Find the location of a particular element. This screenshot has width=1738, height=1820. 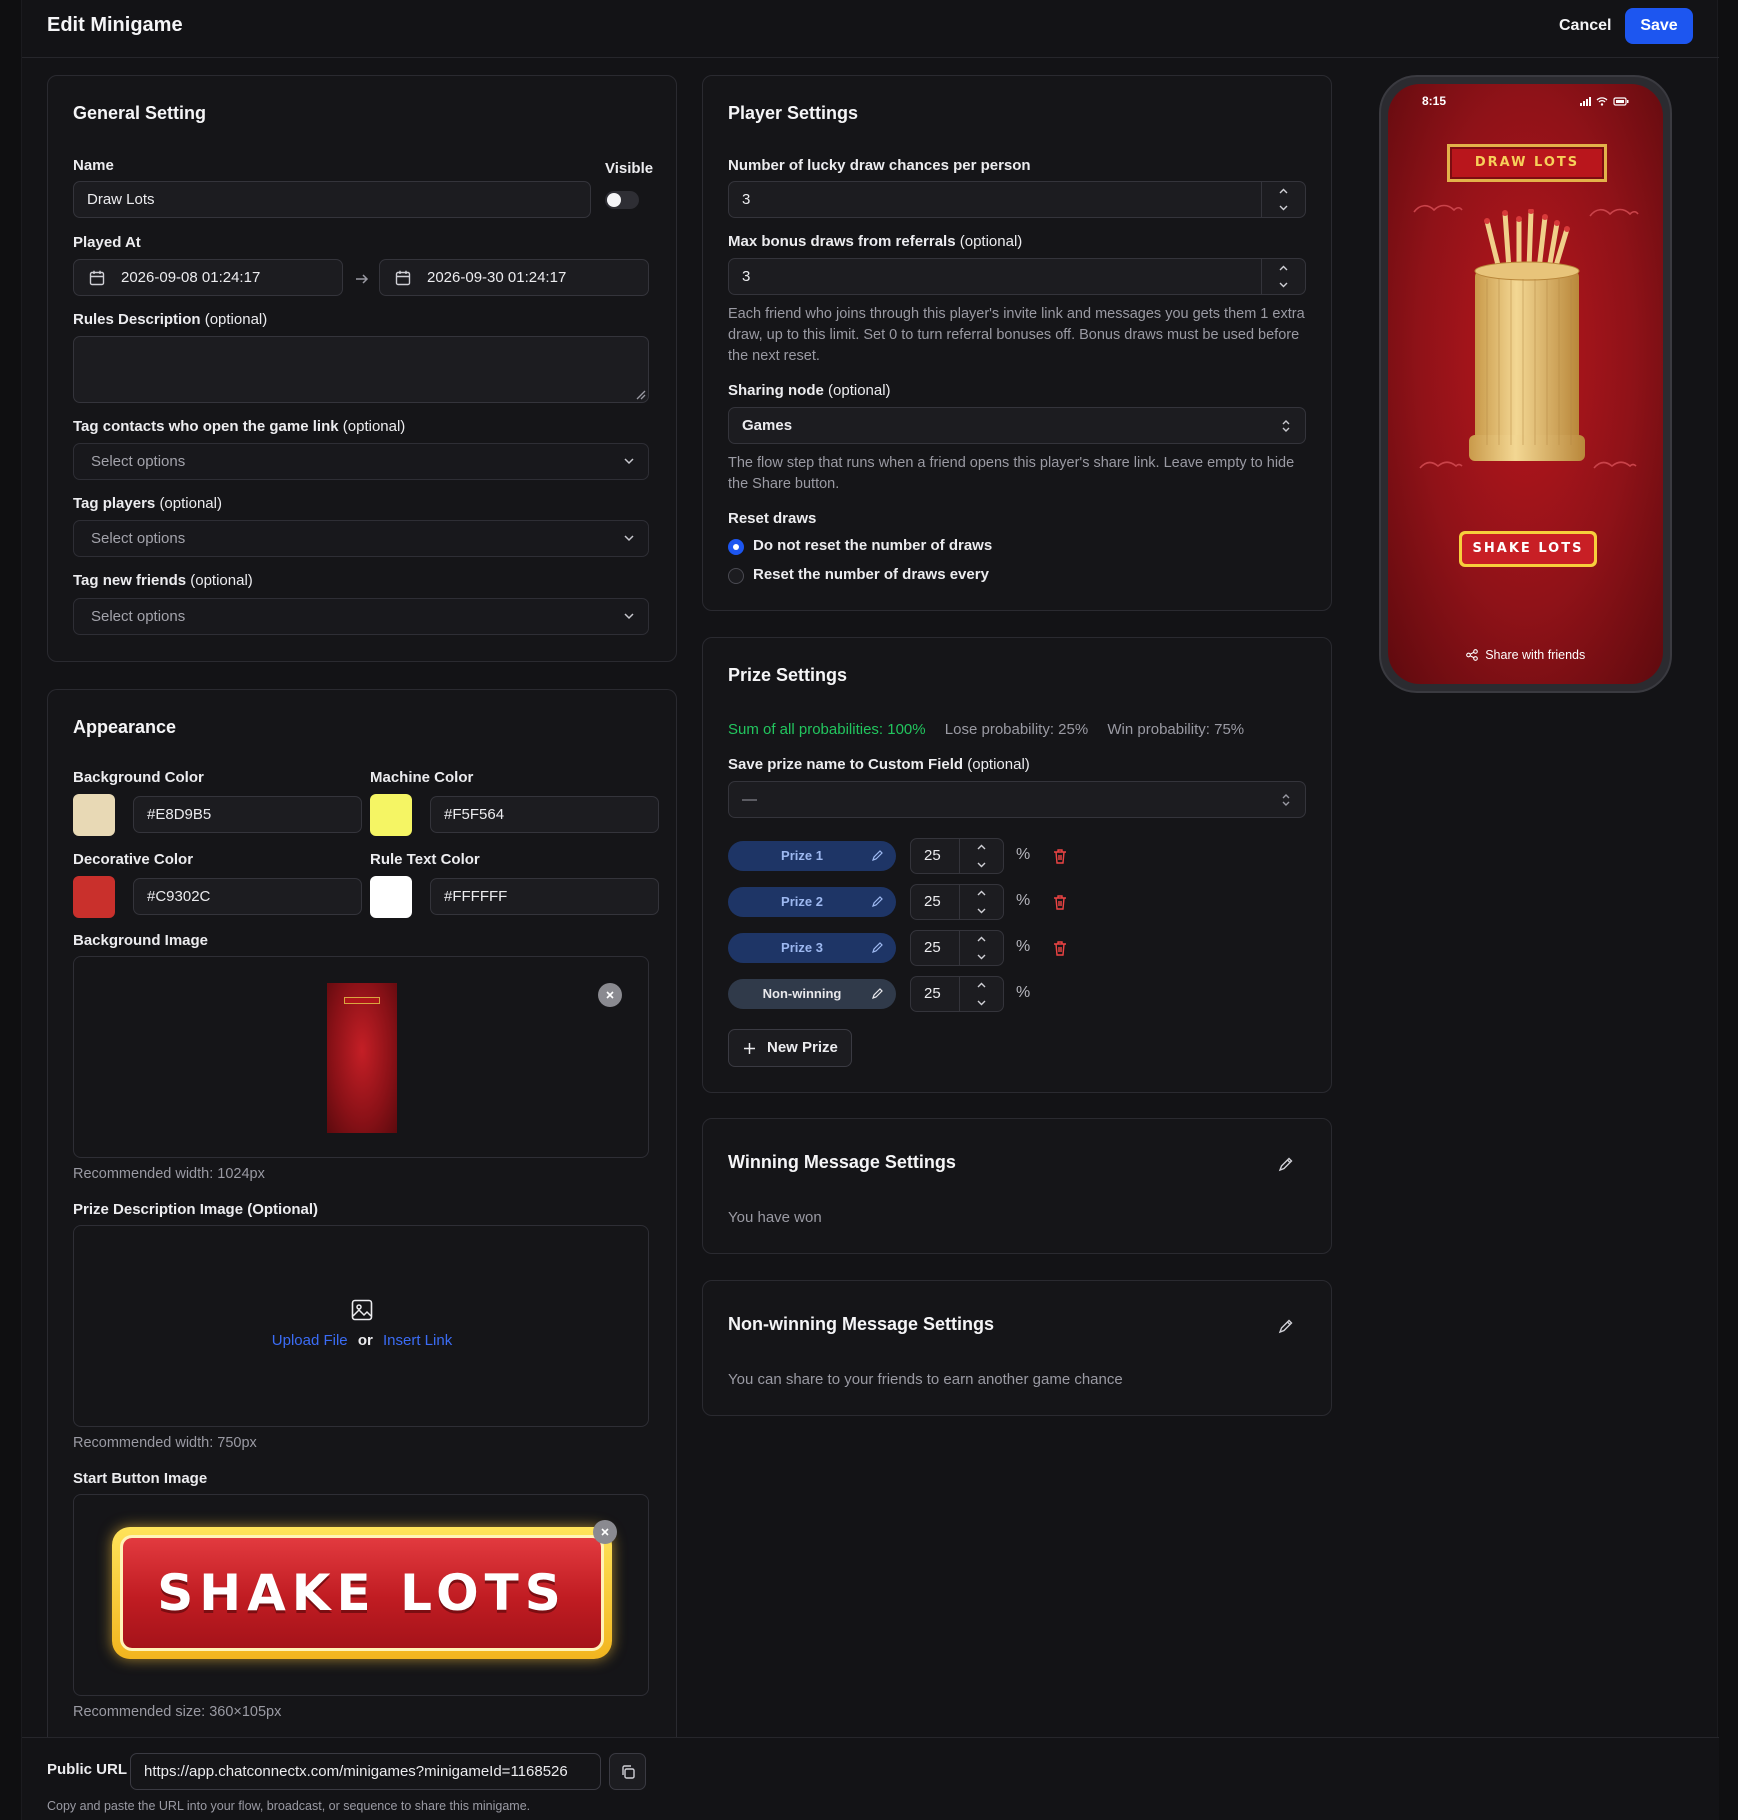

bg-image-dropzone is located at coordinates (361, 1057).